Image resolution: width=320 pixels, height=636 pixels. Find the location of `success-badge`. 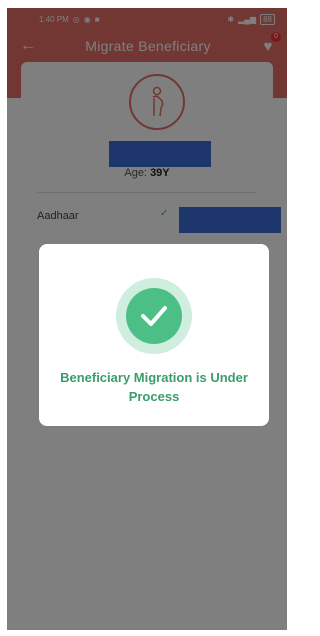

success-badge is located at coordinates (154, 316).